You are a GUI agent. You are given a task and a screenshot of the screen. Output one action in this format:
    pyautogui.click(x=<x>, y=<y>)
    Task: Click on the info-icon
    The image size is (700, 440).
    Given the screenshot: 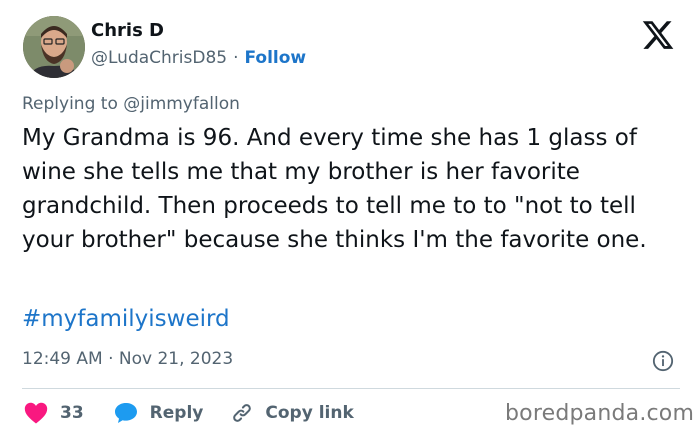 What is the action you would take?
    pyautogui.click(x=663, y=361)
    